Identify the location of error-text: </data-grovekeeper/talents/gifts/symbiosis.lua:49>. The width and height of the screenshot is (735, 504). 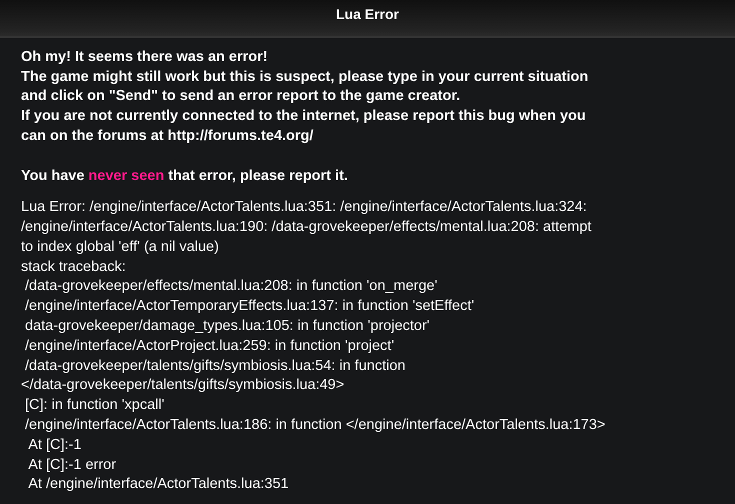
(182, 386).